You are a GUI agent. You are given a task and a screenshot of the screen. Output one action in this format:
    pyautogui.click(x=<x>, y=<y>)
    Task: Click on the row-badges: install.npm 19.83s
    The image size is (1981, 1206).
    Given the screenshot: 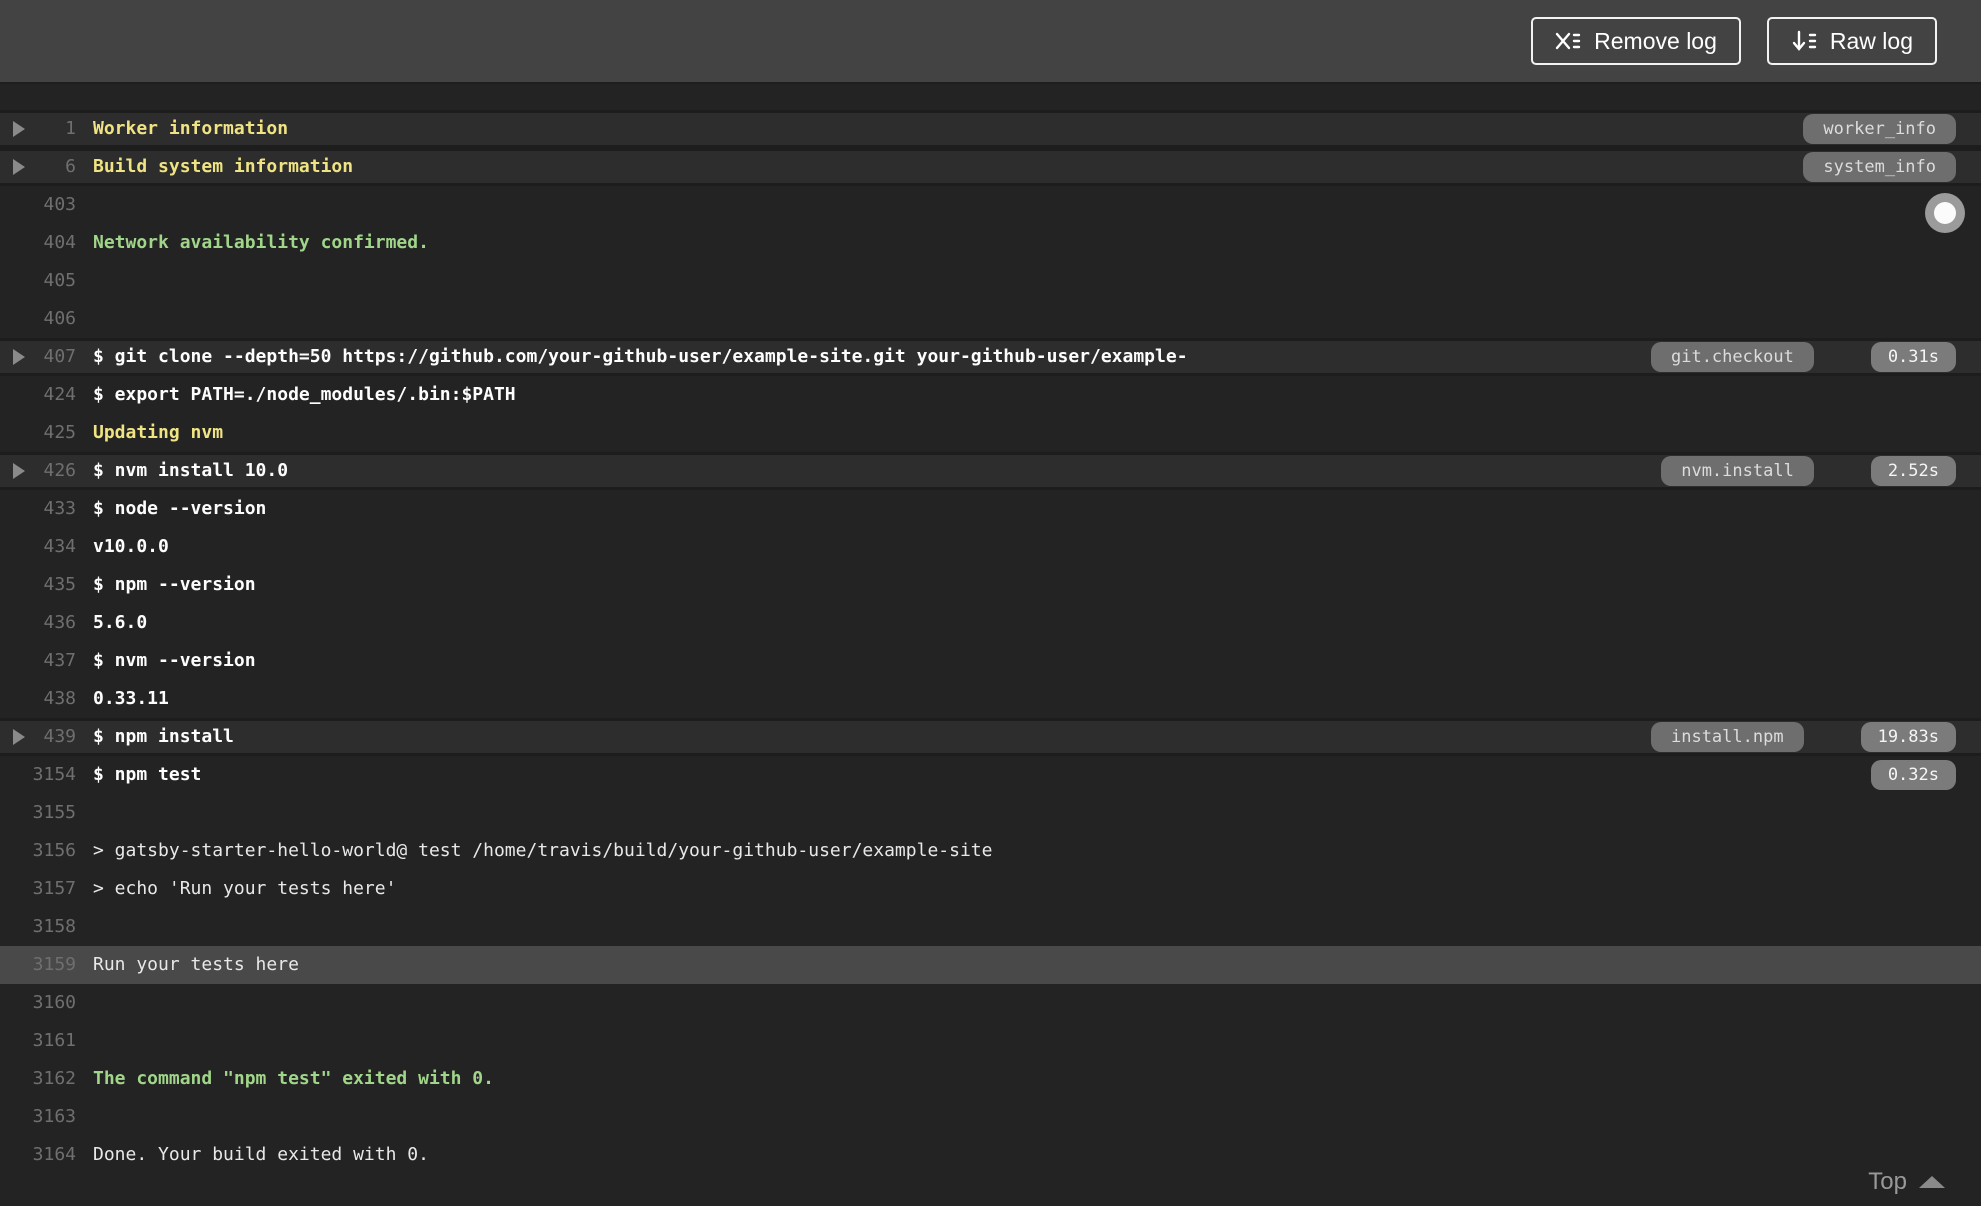 What is the action you would take?
    pyautogui.click(x=1803, y=737)
    